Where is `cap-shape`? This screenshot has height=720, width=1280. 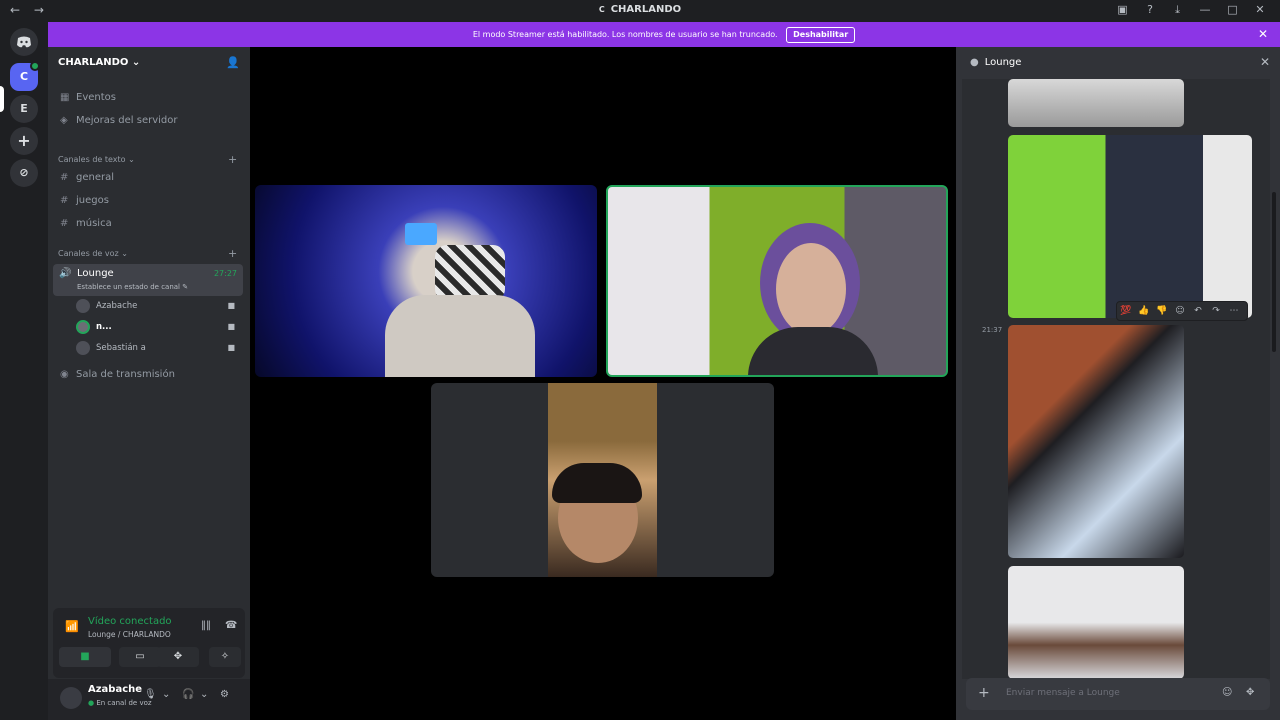
cap-shape is located at coordinates (470, 273).